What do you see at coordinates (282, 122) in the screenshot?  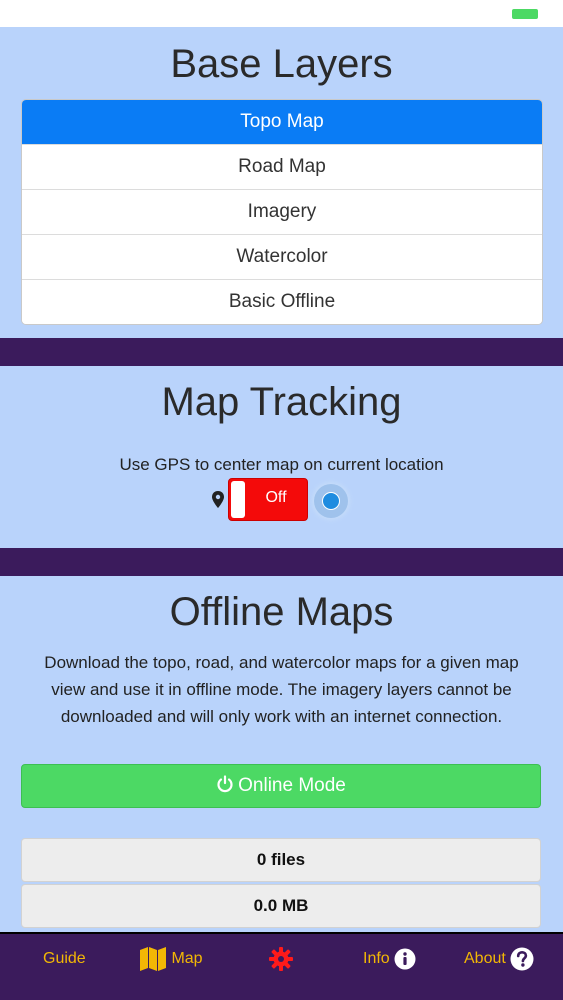 I see `layer-item-topo-map: Topo Map` at bounding box center [282, 122].